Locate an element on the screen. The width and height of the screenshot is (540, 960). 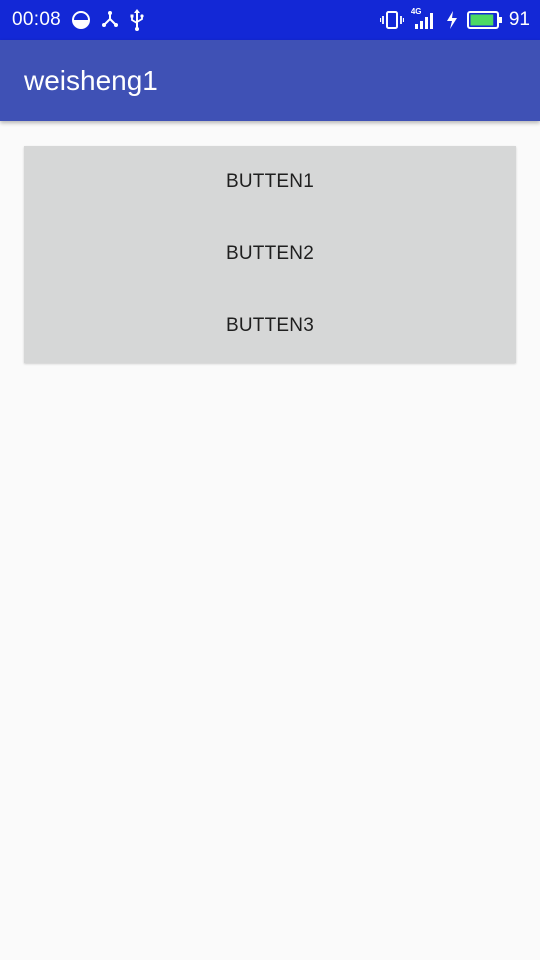
data-saver-icon is located at coordinates (81, 20).